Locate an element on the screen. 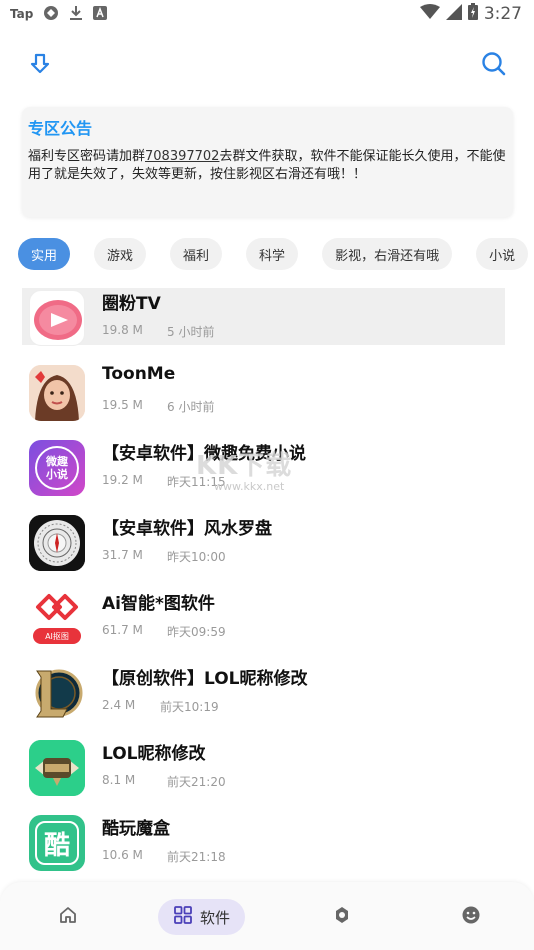  app-time: 前天21:20 is located at coordinates (196, 782).